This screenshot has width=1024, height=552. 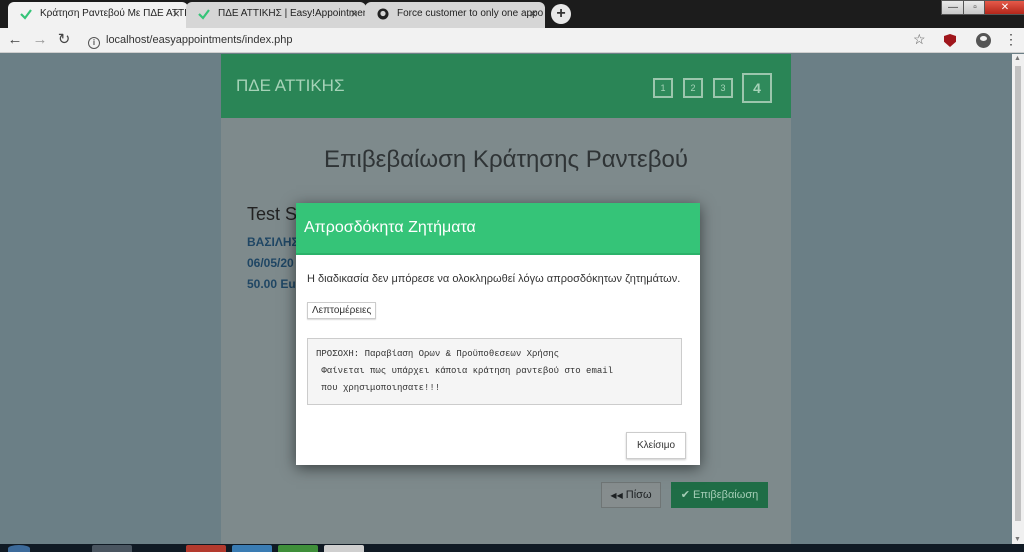 What do you see at coordinates (94, 43) in the screenshot?
I see `info-icon: i` at bounding box center [94, 43].